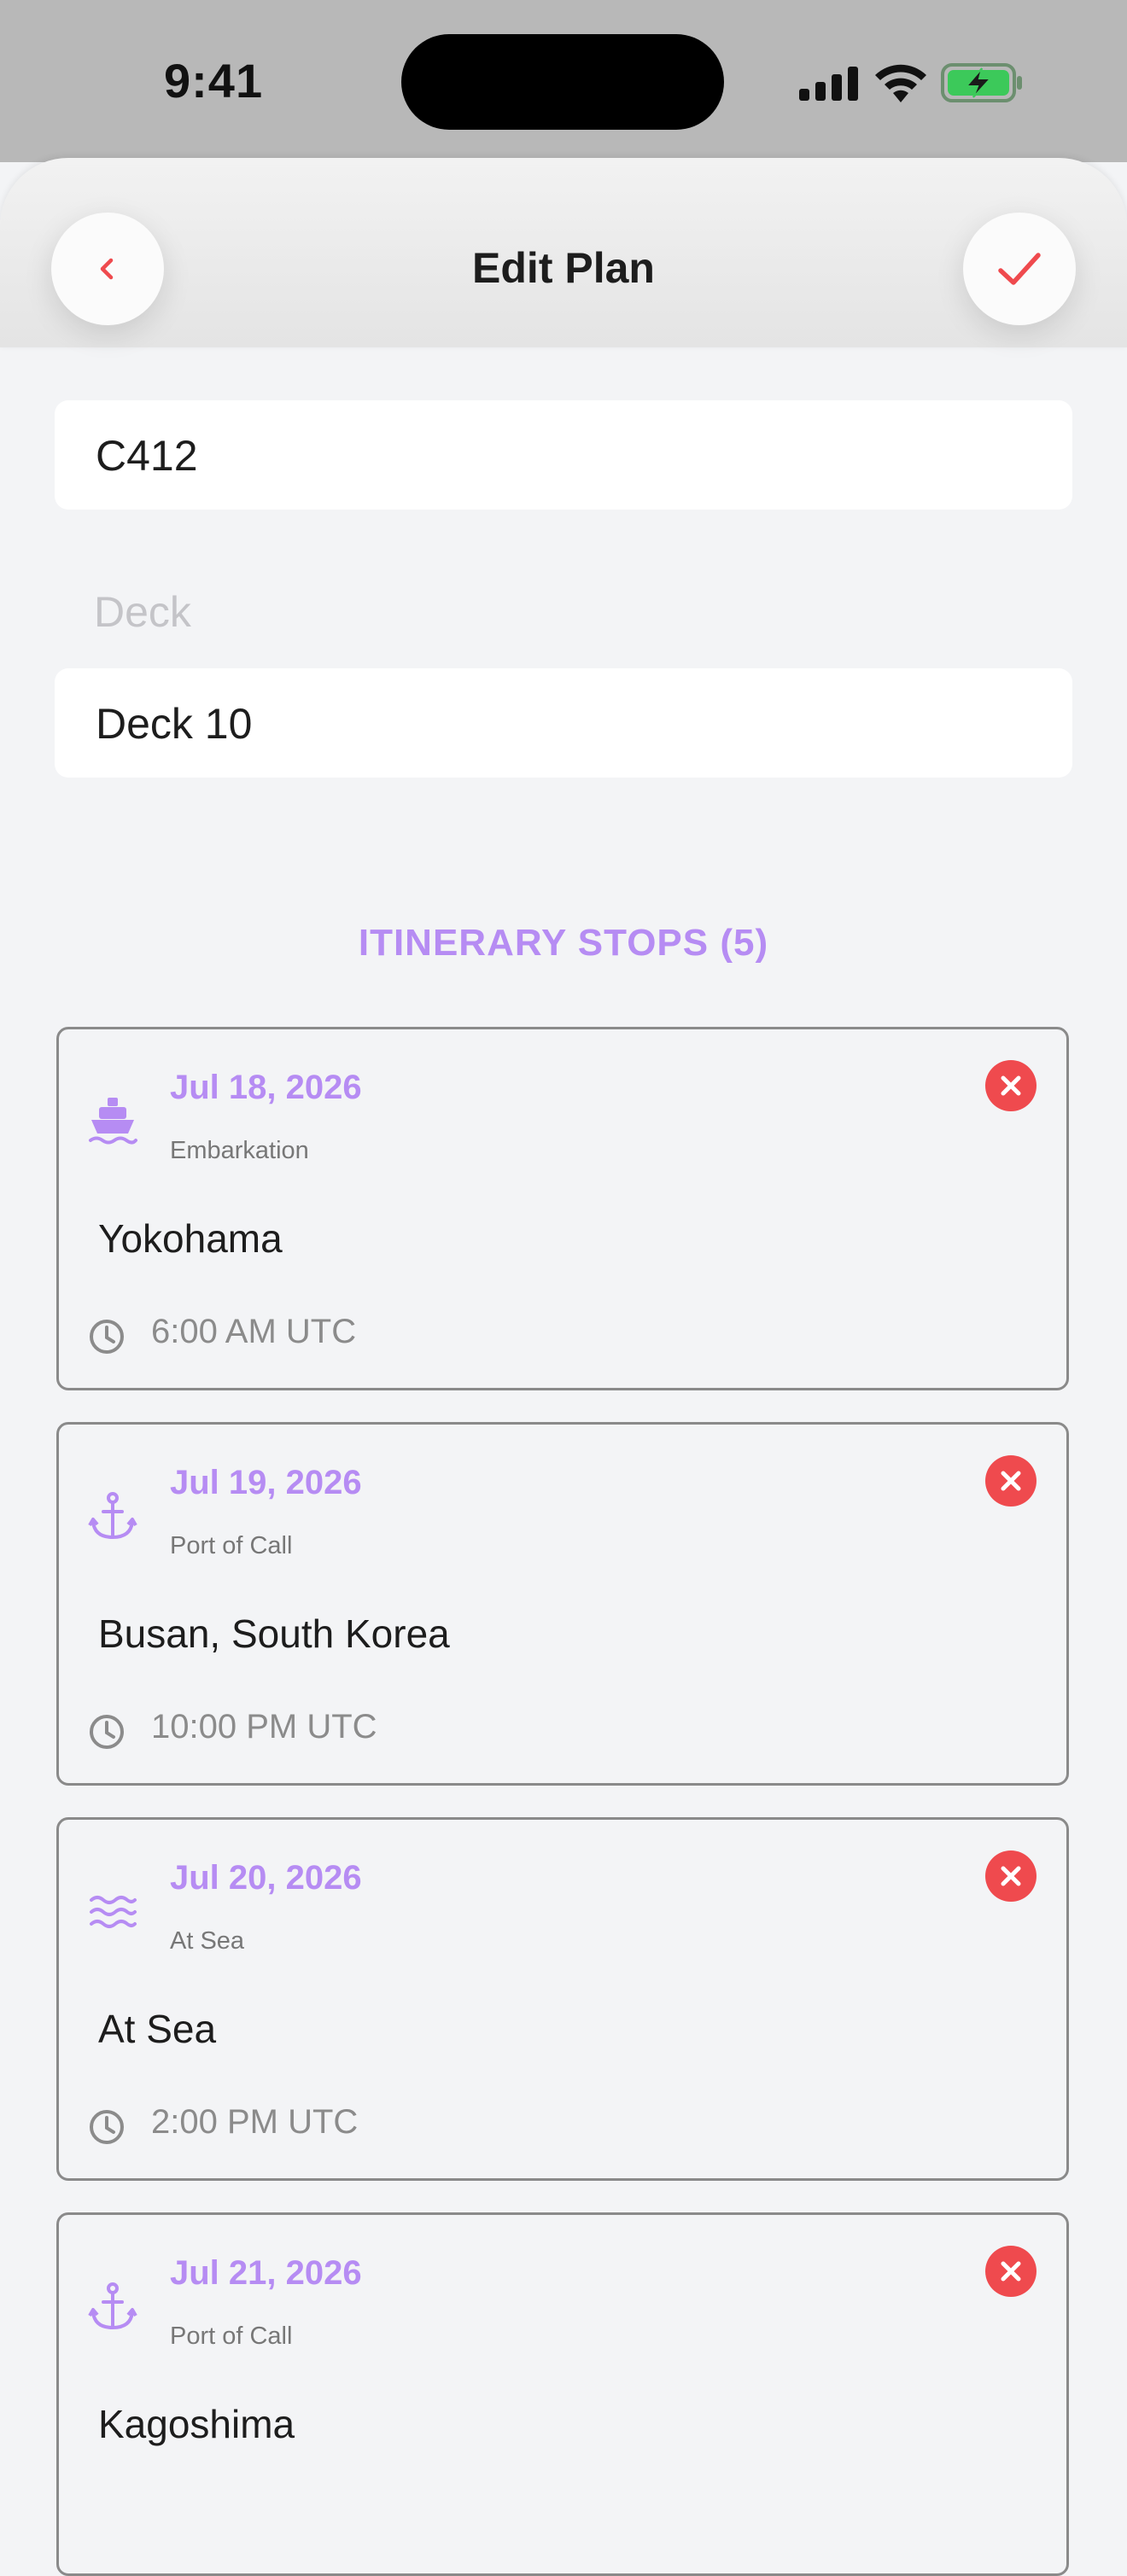 Image resolution: width=1127 pixels, height=2576 pixels. I want to click on battery-icon, so click(981, 82).